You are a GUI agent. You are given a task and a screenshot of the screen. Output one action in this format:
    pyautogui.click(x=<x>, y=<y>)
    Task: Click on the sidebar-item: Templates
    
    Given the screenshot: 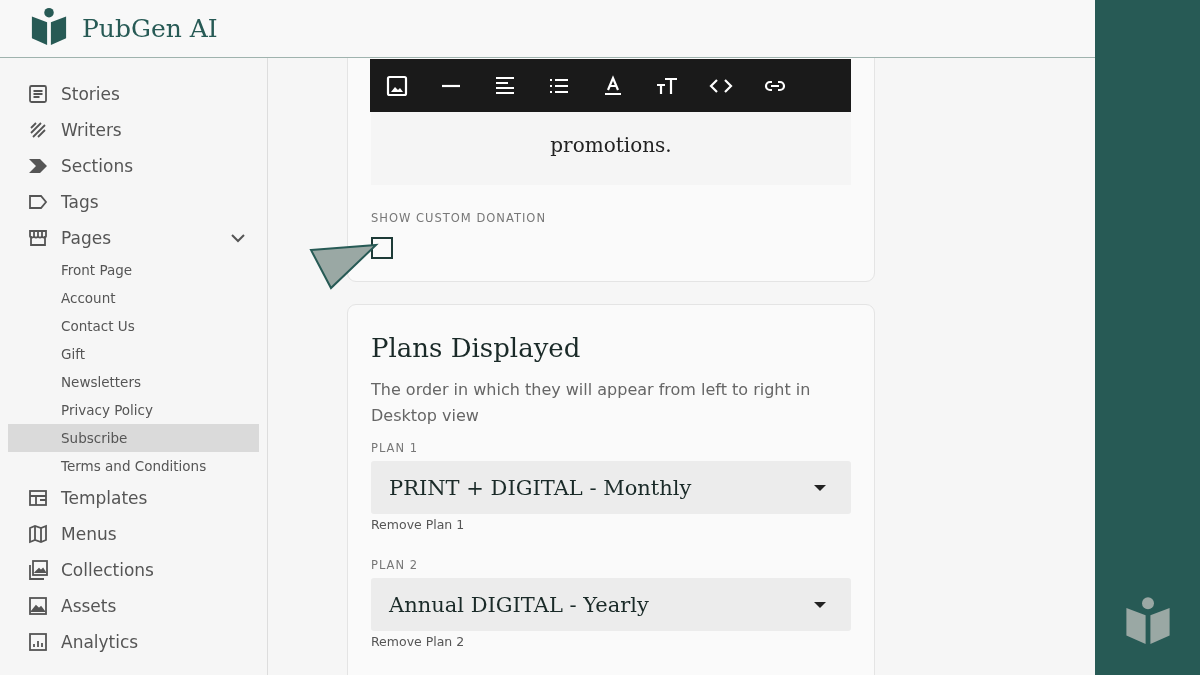 What is the action you would take?
    pyautogui.click(x=133, y=498)
    